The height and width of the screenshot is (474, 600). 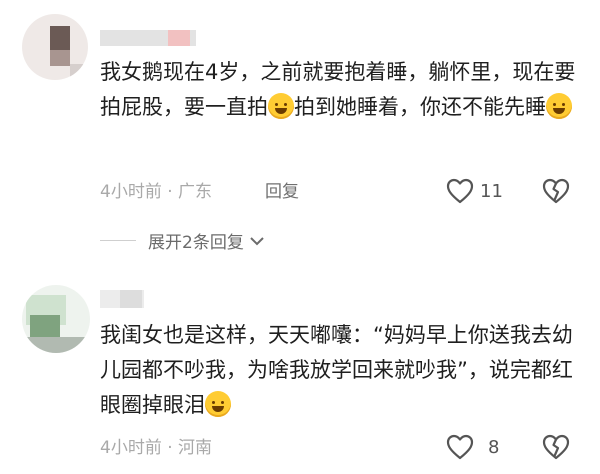 I want to click on grinning-emoji-icon, so click(x=218, y=404).